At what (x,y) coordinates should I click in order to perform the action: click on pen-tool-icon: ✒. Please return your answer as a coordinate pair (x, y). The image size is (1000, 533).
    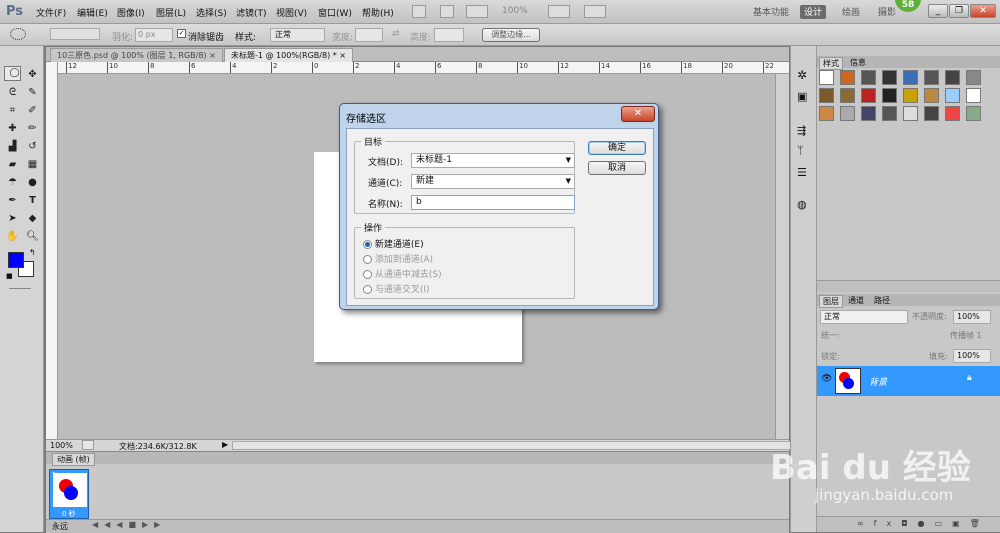
    Looking at the image, I should click on (12, 200).